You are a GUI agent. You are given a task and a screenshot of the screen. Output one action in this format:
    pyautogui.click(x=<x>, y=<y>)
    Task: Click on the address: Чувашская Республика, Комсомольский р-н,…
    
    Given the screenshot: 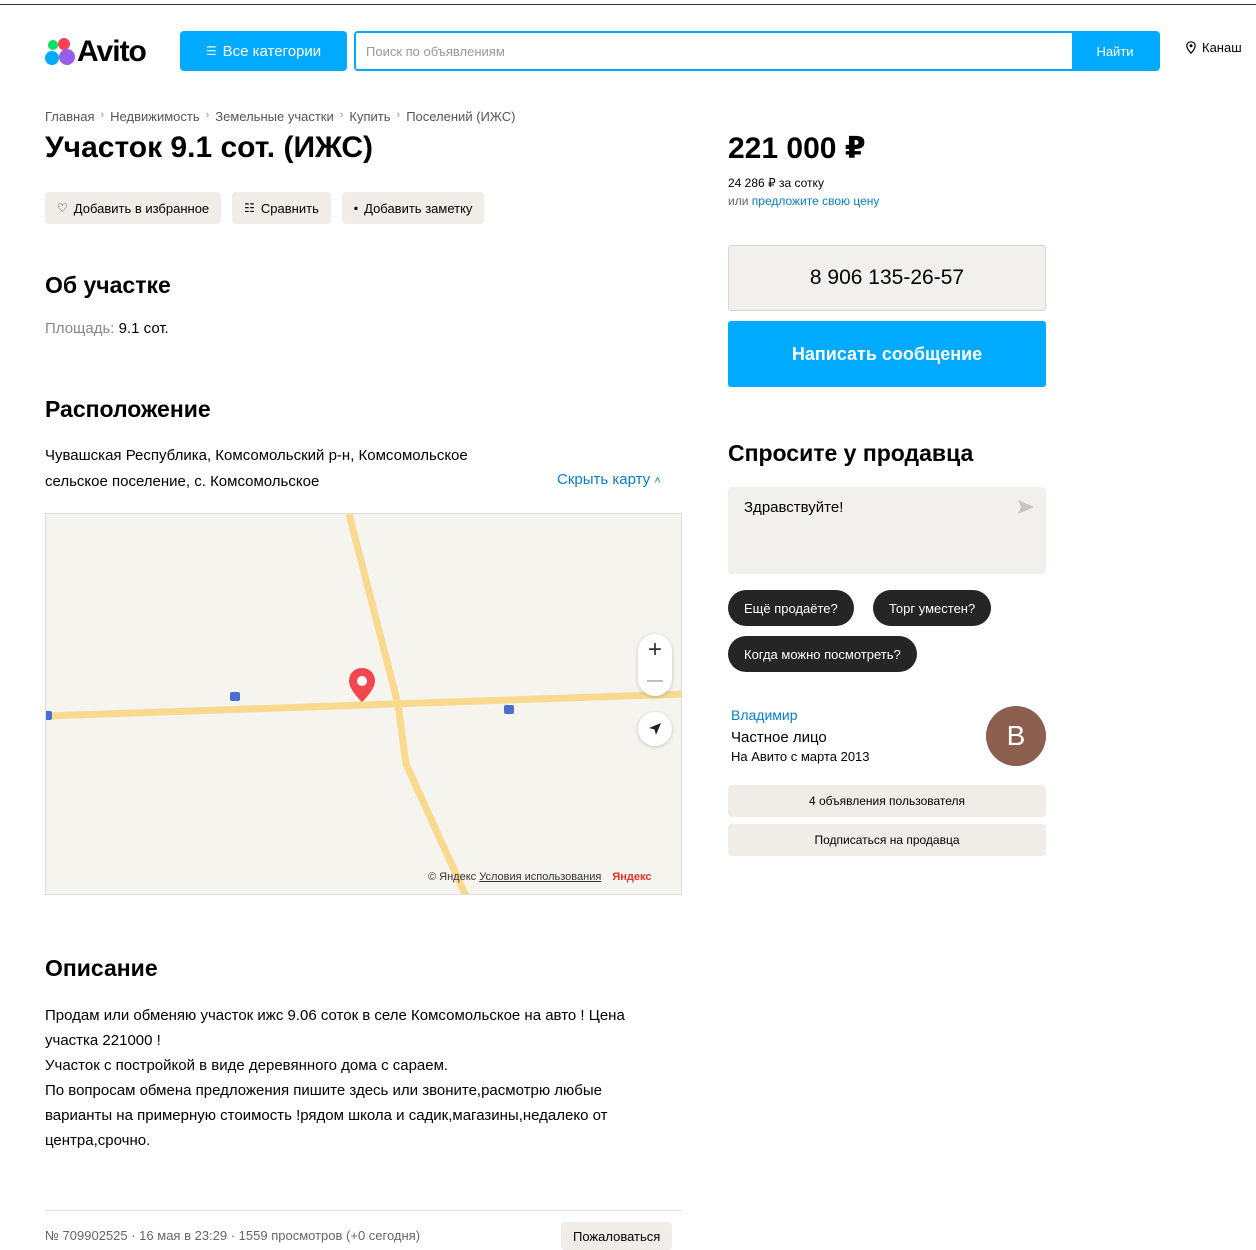 What is the action you would take?
    pyautogui.click(x=290, y=469)
    